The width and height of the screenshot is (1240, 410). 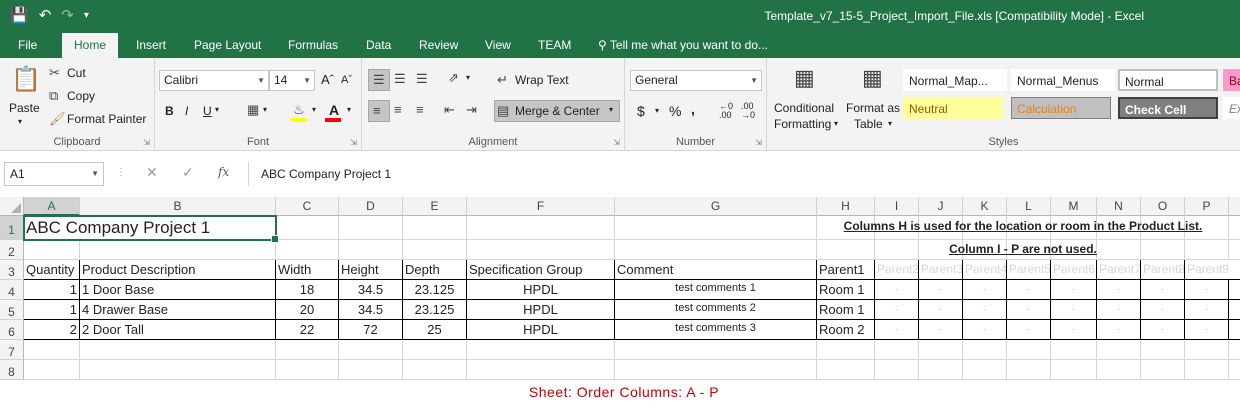 I want to click on data-cell-comment: test comments 1, so click(x=716, y=290).